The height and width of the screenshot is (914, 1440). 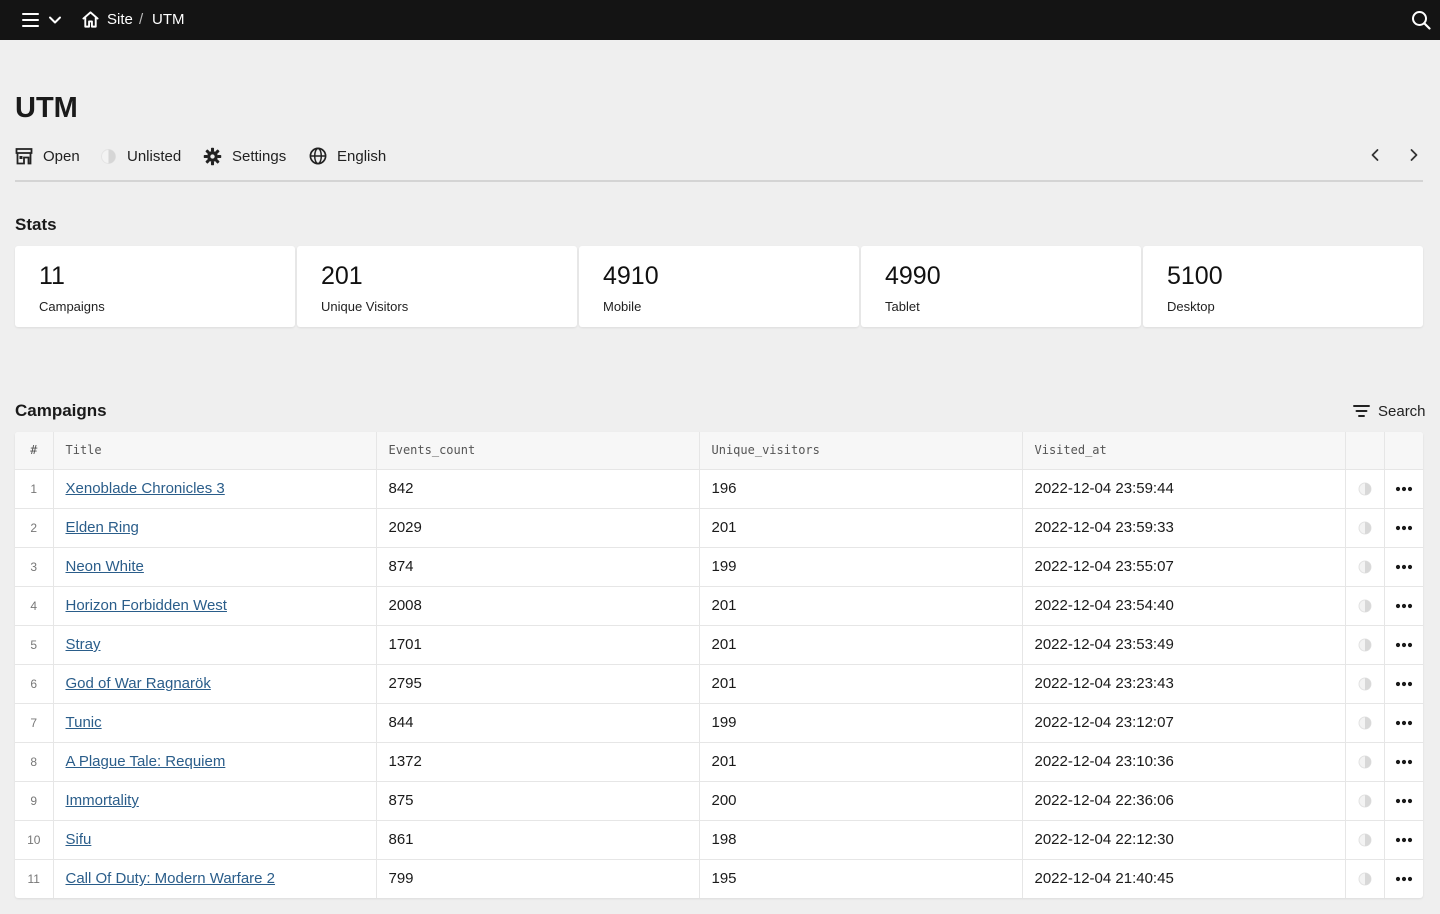 I want to click on campaign-title-link: Xenoblade Chronicles 3, so click(x=145, y=488).